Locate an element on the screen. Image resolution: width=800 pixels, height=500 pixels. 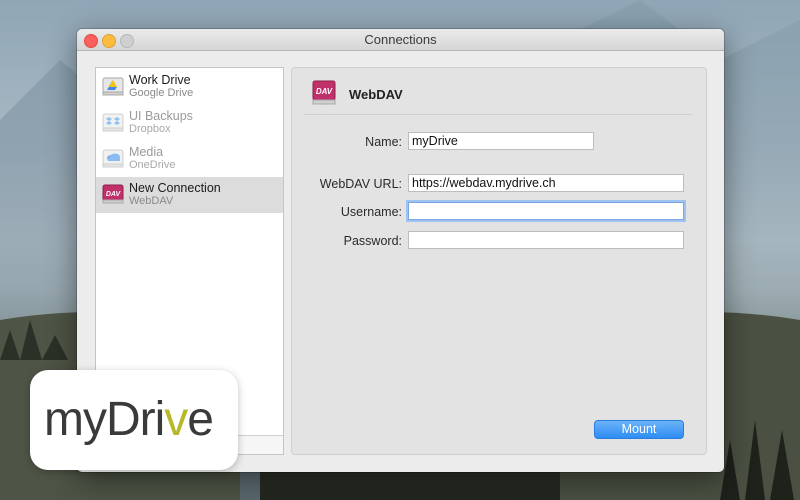
connection-item-media: Media OneDrive is located at coordinates (189, 159).